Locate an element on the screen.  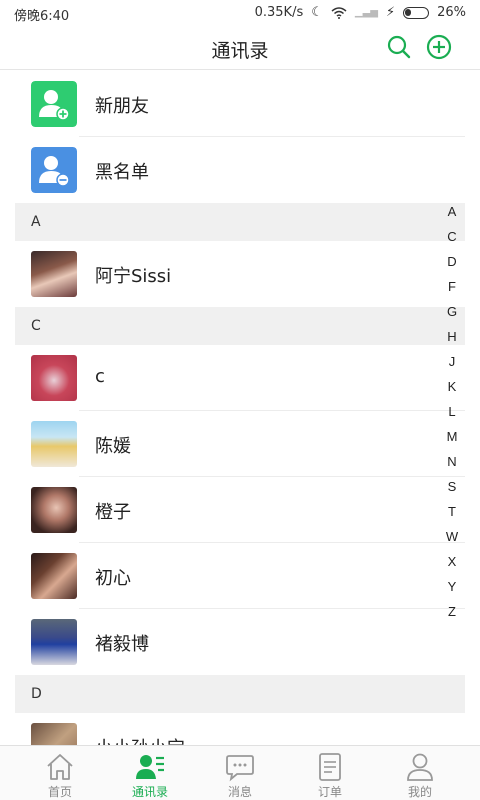
index-letter-n: N is located at coordinates (452, 466).